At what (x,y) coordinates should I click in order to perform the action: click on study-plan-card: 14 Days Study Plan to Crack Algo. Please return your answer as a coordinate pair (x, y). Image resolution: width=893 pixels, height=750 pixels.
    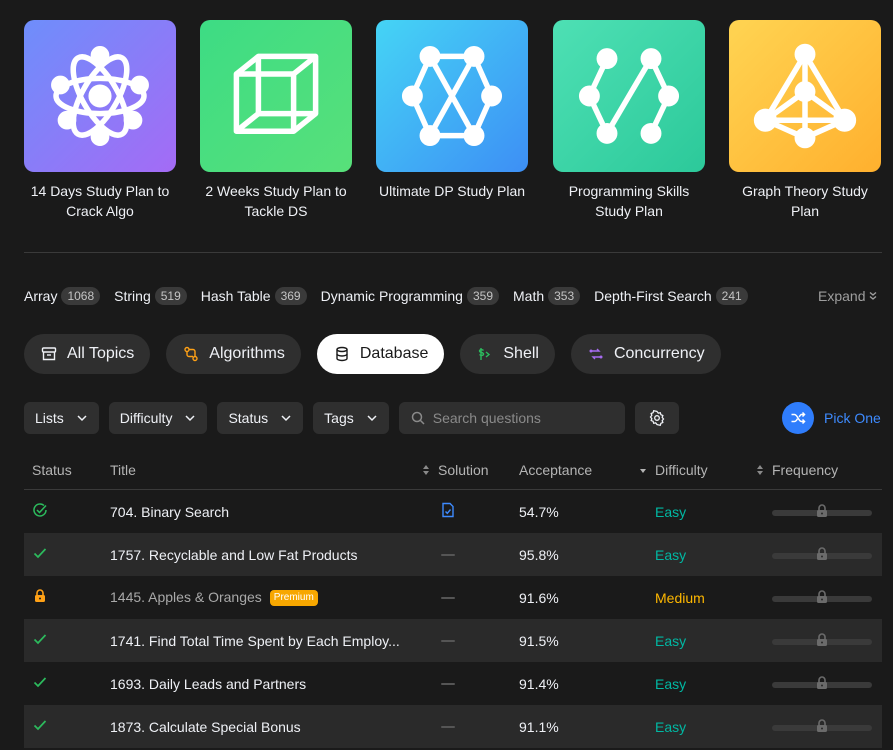
    Looking at the image, I should click on (100, 120).